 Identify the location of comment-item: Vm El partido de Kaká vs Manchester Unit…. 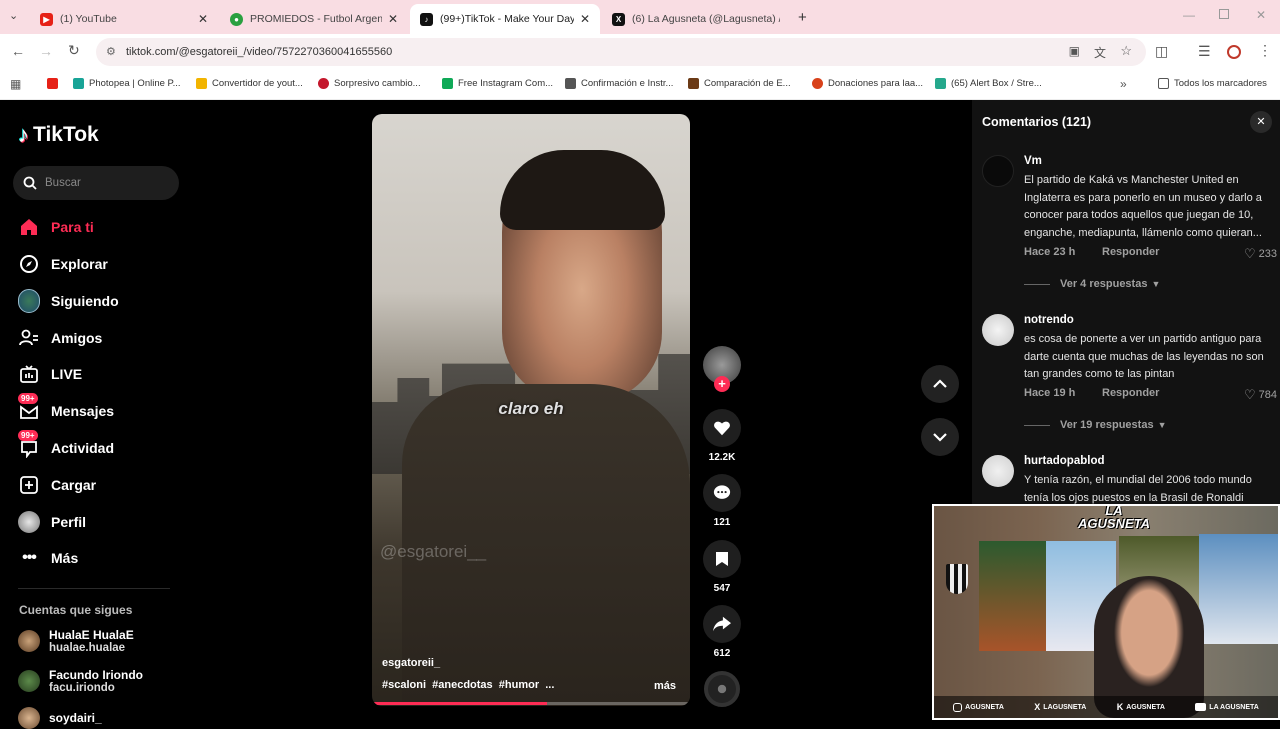
(1129, 225).